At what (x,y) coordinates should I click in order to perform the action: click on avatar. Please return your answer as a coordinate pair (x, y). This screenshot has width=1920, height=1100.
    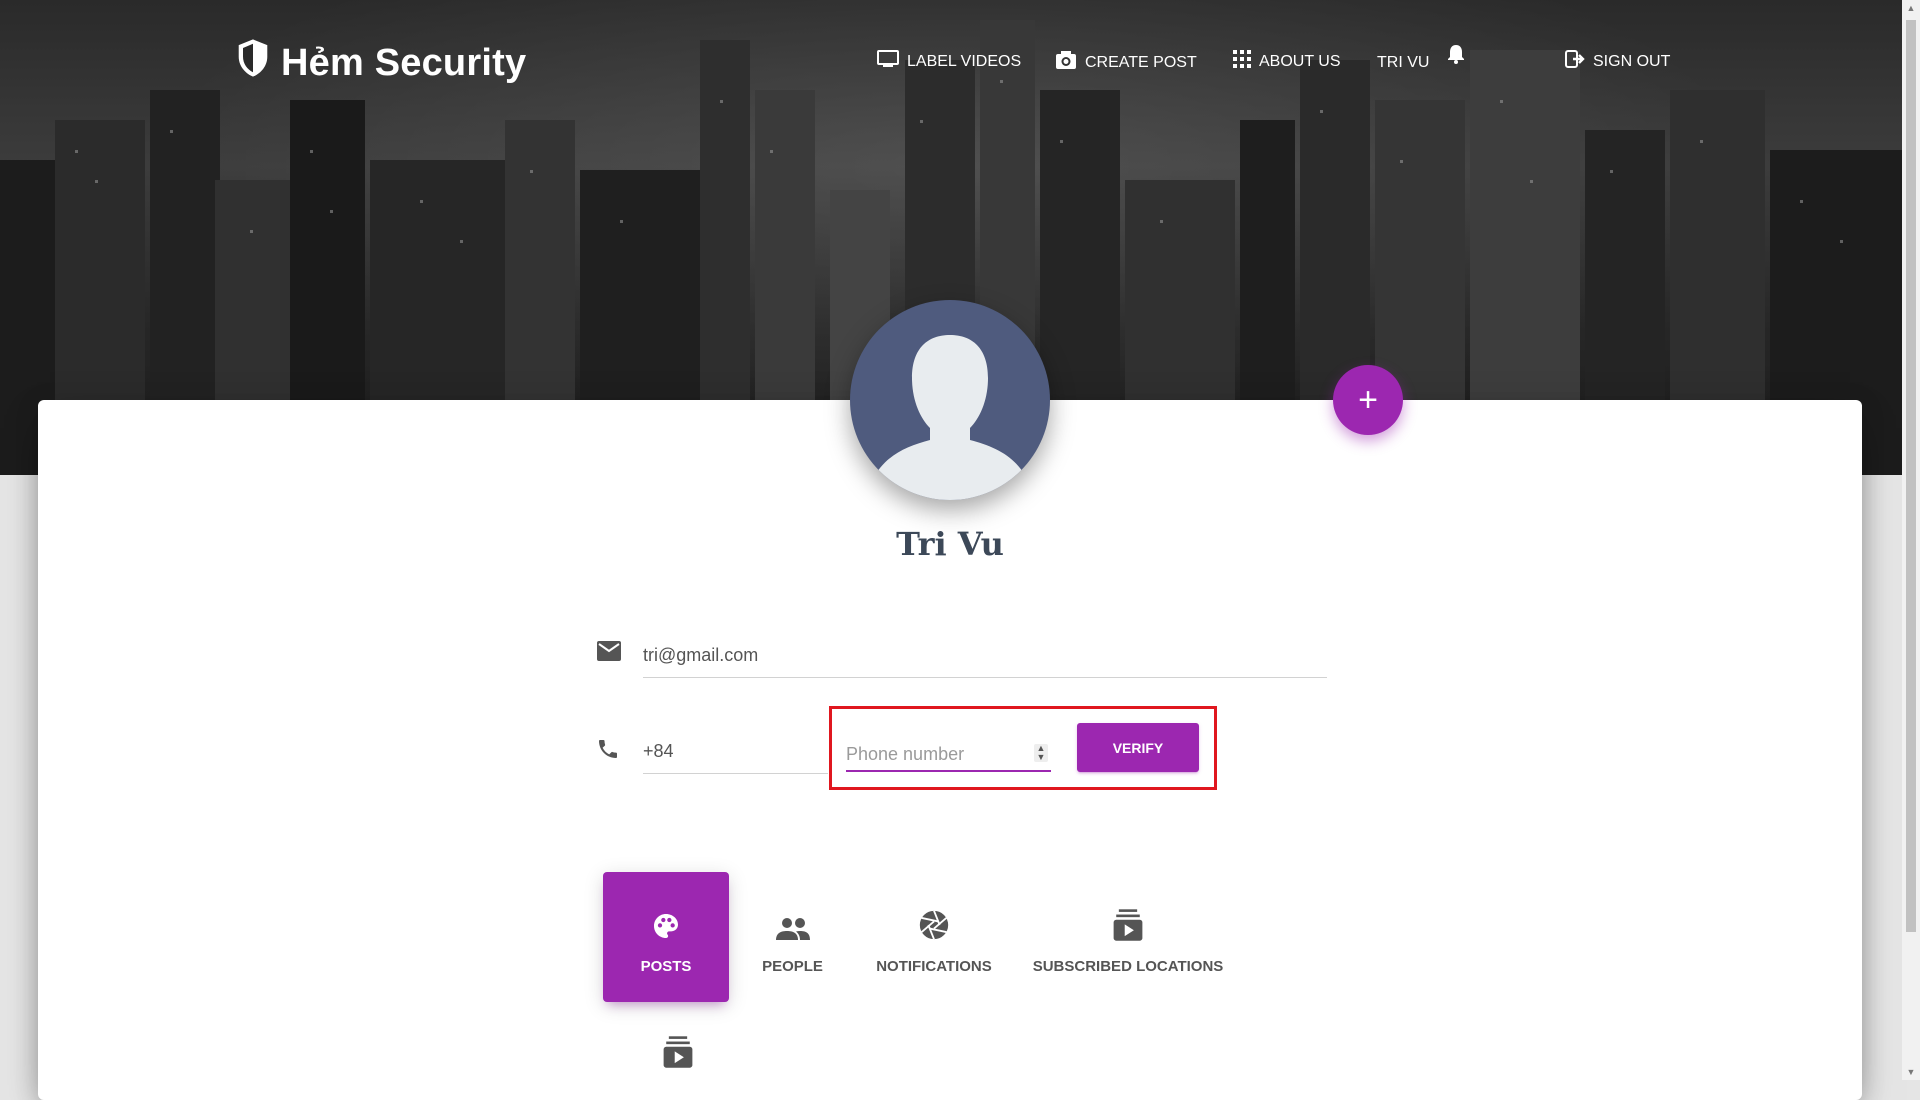
    Looking at the image, I should click on (950, 400).